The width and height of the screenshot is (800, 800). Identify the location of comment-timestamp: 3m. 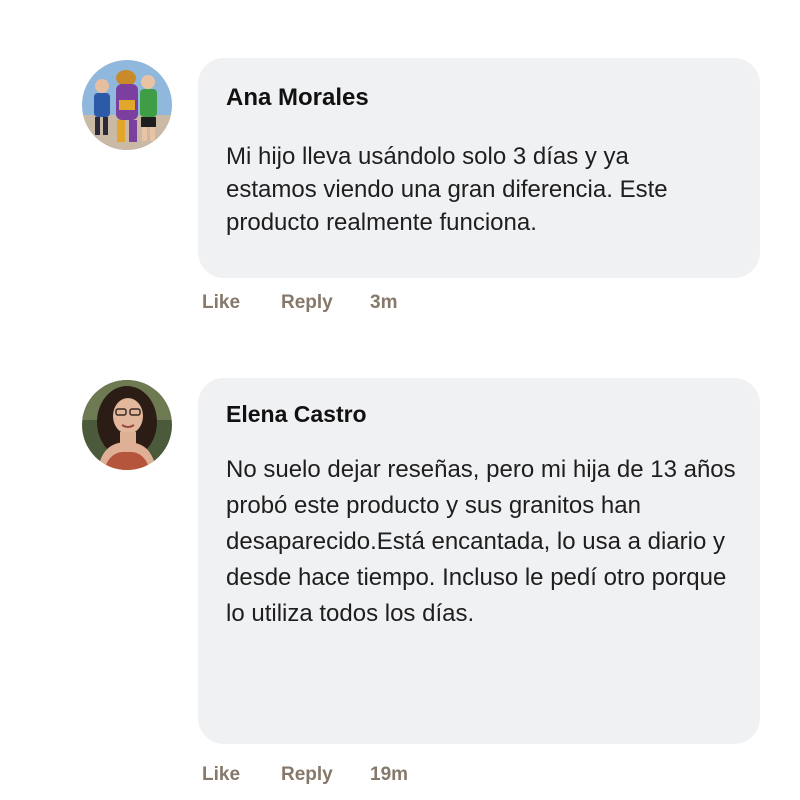
(383, 303).